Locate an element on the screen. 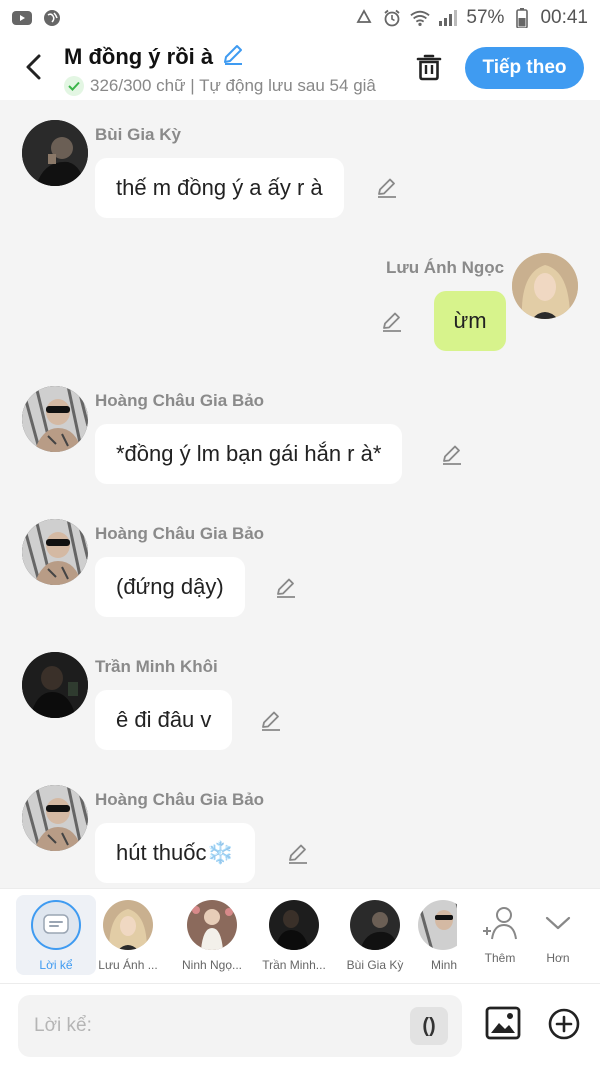  battery-icon is located at coordinates (522, 18).